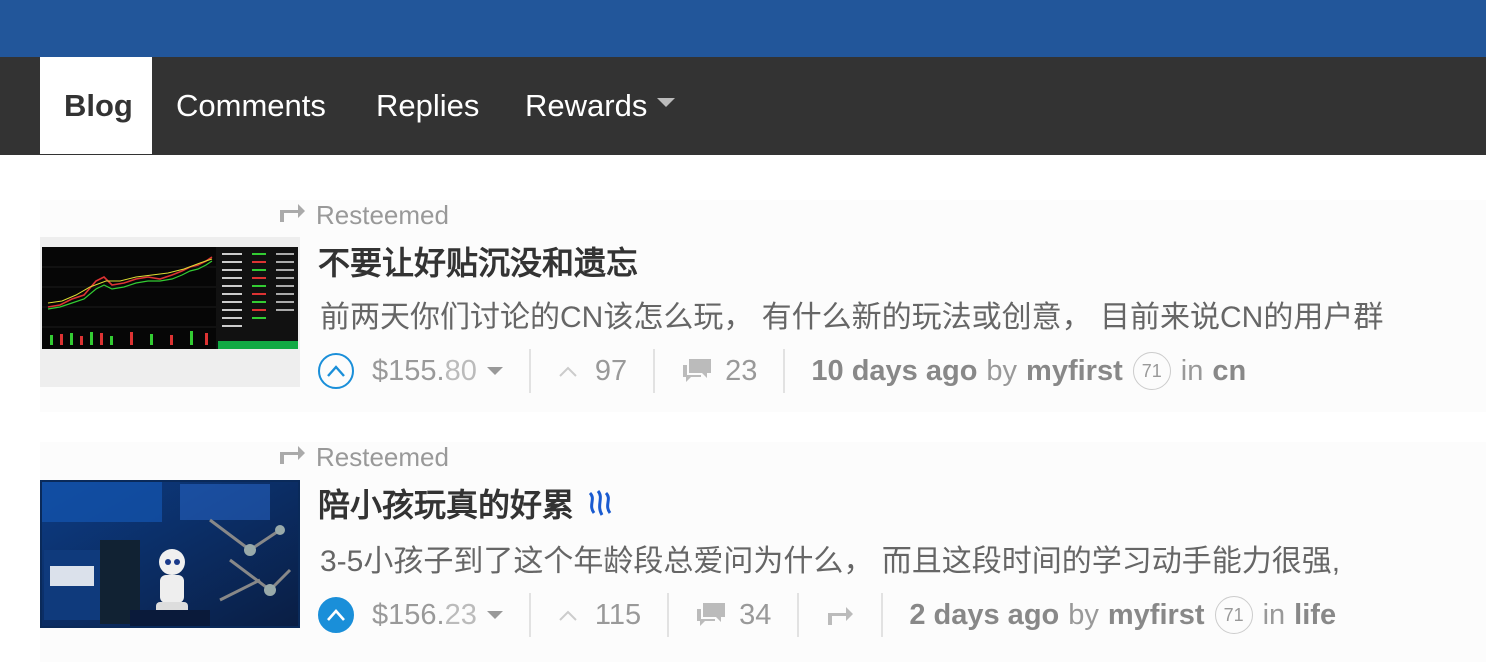 The image size is (1486, 668). Describe the element at coordinates (600, 503) in the screenshot. I see `steem-logo-icon` at that location.